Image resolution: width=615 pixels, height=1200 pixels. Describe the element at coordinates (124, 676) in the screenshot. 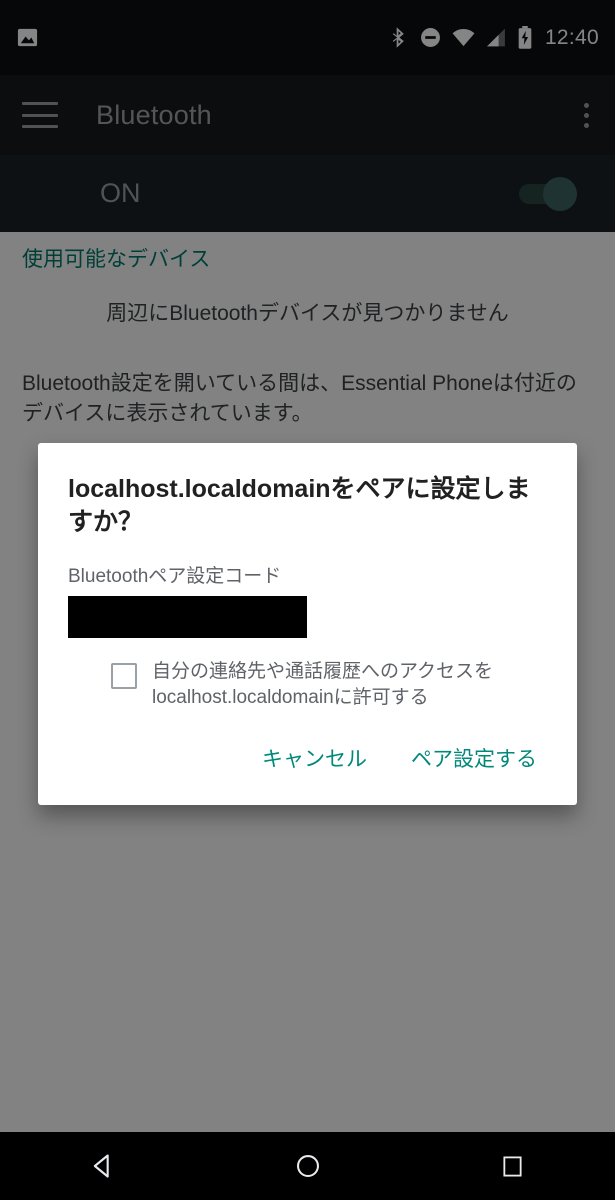

I see `contacts-permission-checkbox` at that location.